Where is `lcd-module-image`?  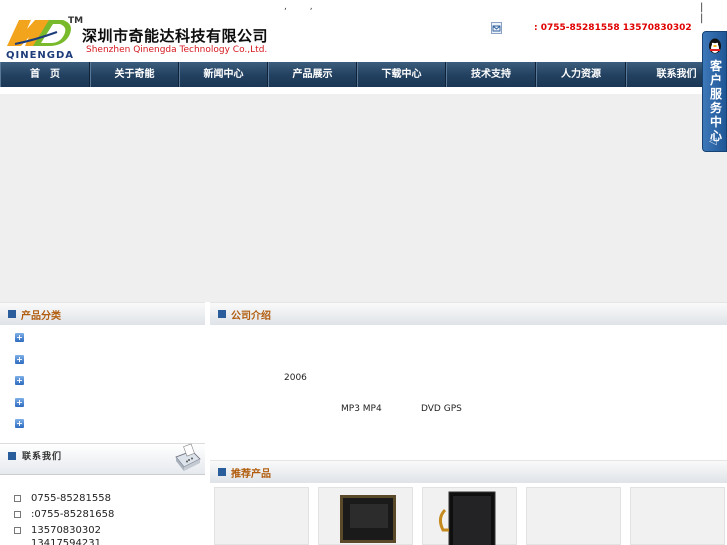
lcd-module-image is located at coordinates (368, 519).